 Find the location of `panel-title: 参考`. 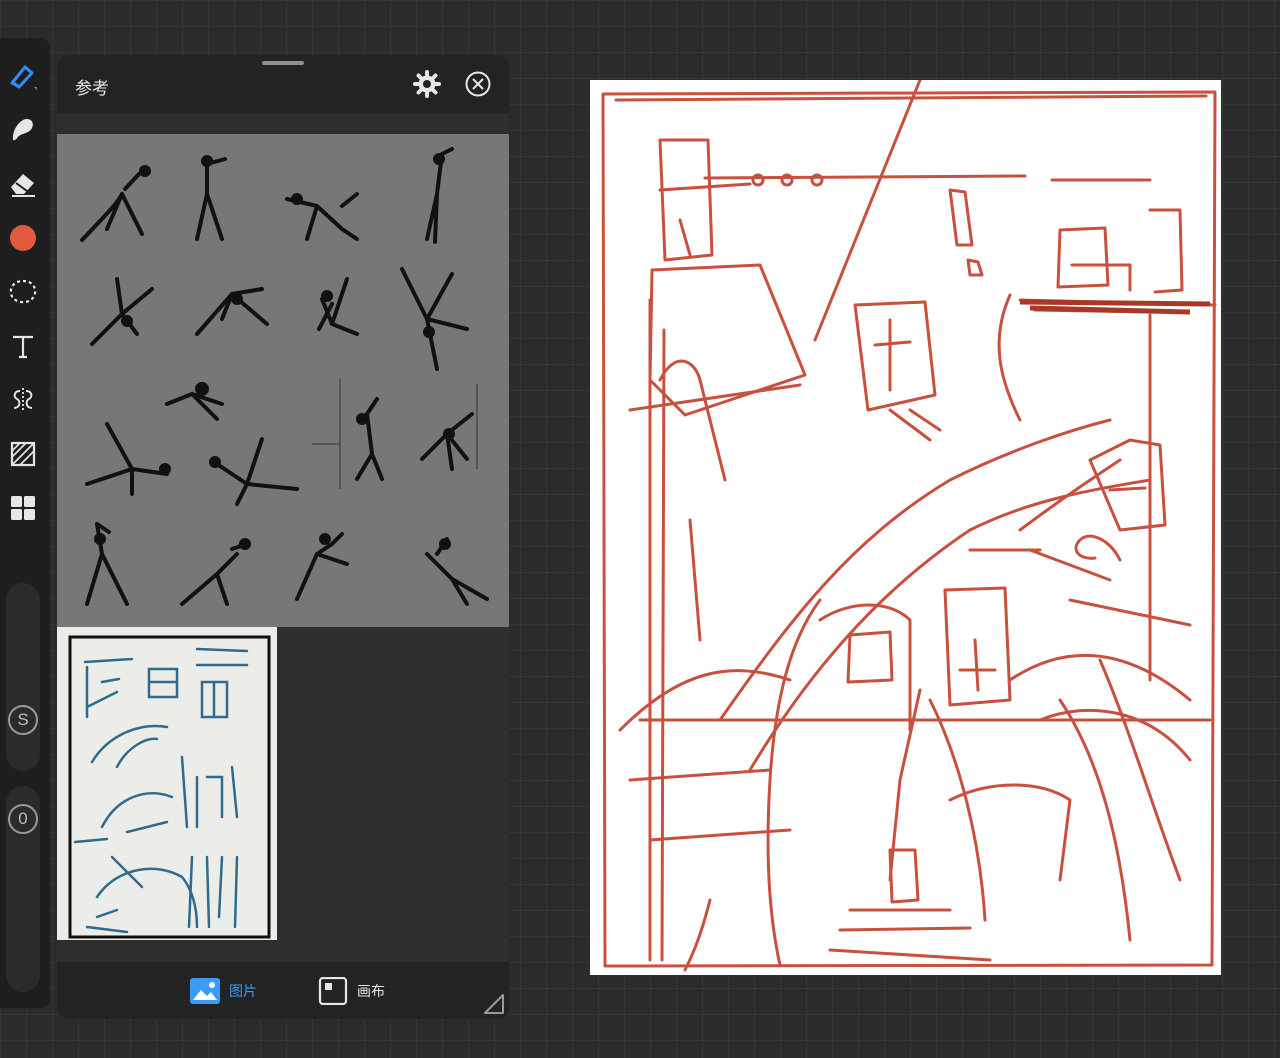

panel-title: 参考 is located at coordinates (92, 88).